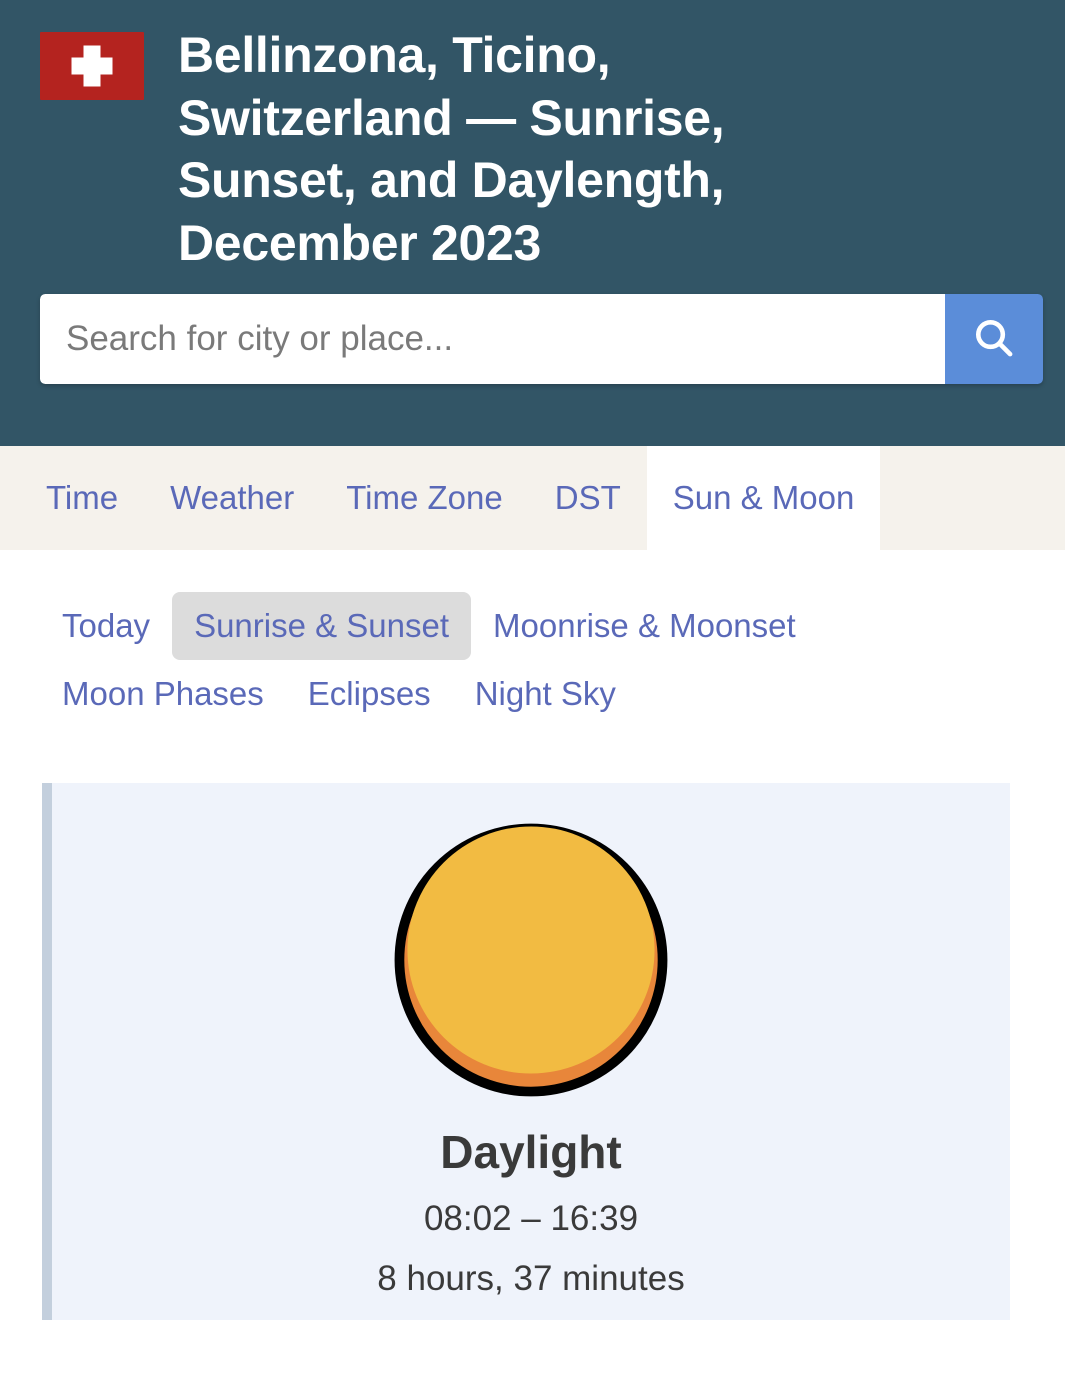  Describe the element at coordinates (369, 694) in the screenshot. I see `subnav-item-eclipses: Eclipses` at that location.